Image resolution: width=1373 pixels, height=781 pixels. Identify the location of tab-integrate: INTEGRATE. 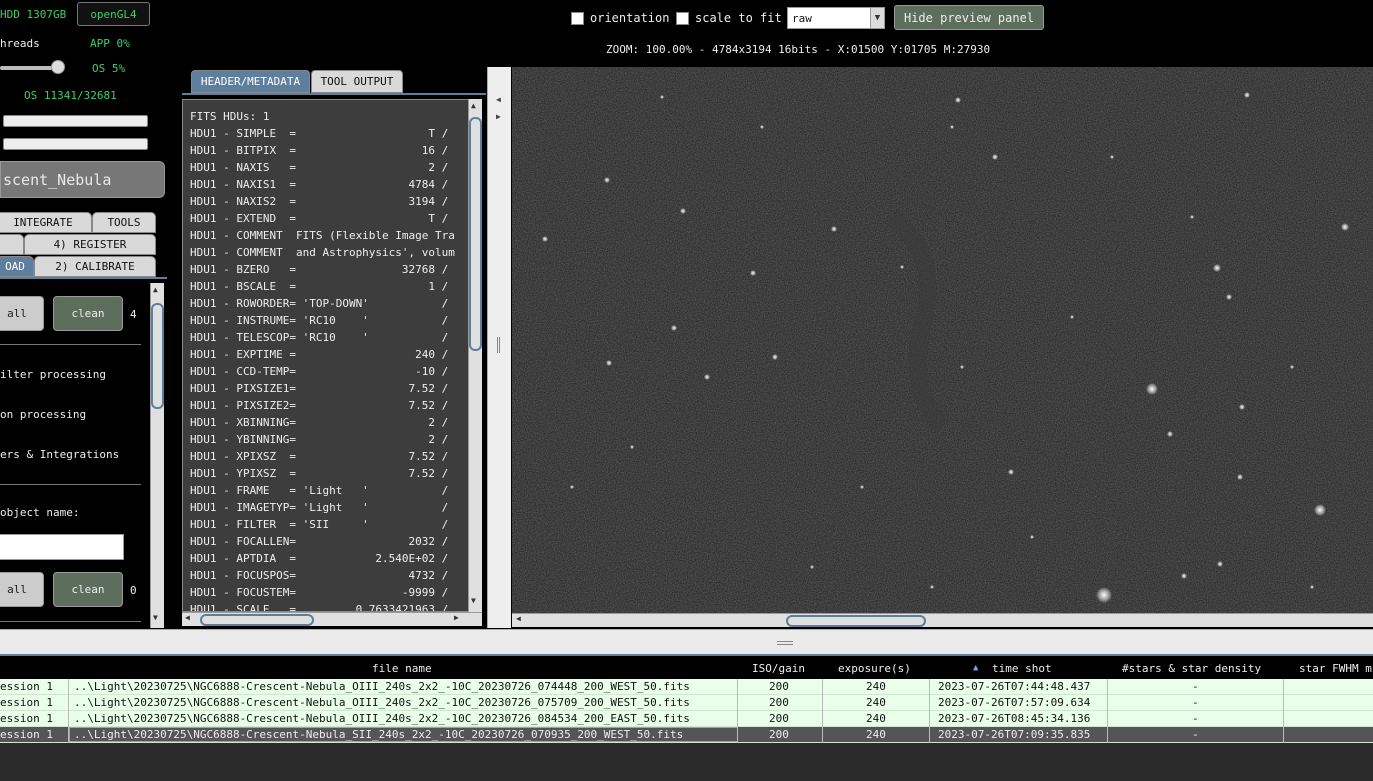
(46, 222).